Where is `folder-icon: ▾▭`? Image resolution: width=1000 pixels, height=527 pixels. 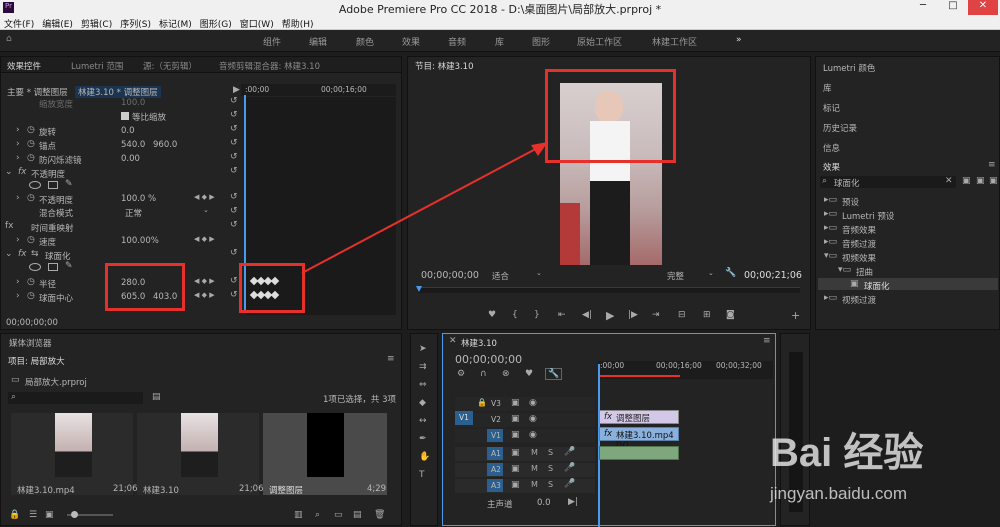 folder-icon: ▾▭ is located at coordinates (831, 256).